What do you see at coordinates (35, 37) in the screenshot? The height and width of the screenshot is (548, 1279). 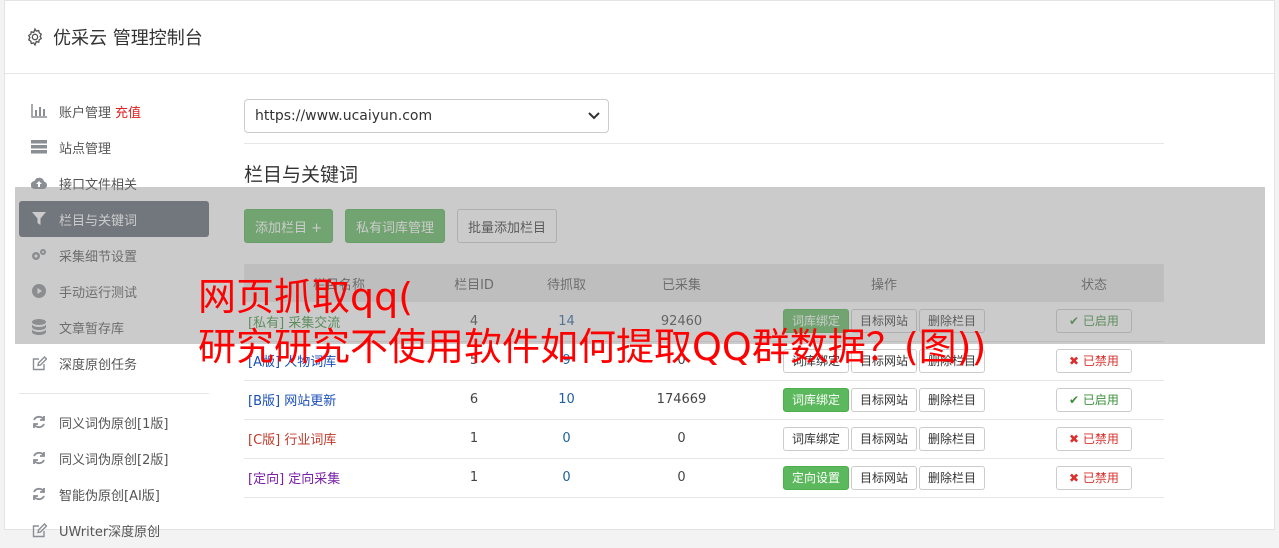 I see `gear-icon` at bounding box center [35, 37].